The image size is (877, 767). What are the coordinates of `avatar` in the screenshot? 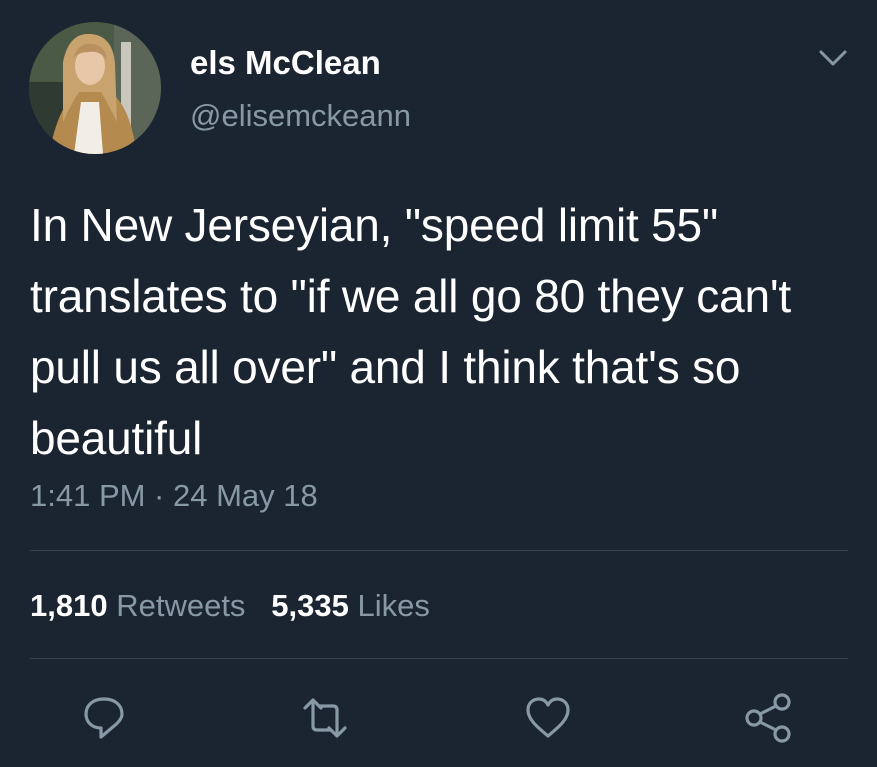 It's located at (95, 88).